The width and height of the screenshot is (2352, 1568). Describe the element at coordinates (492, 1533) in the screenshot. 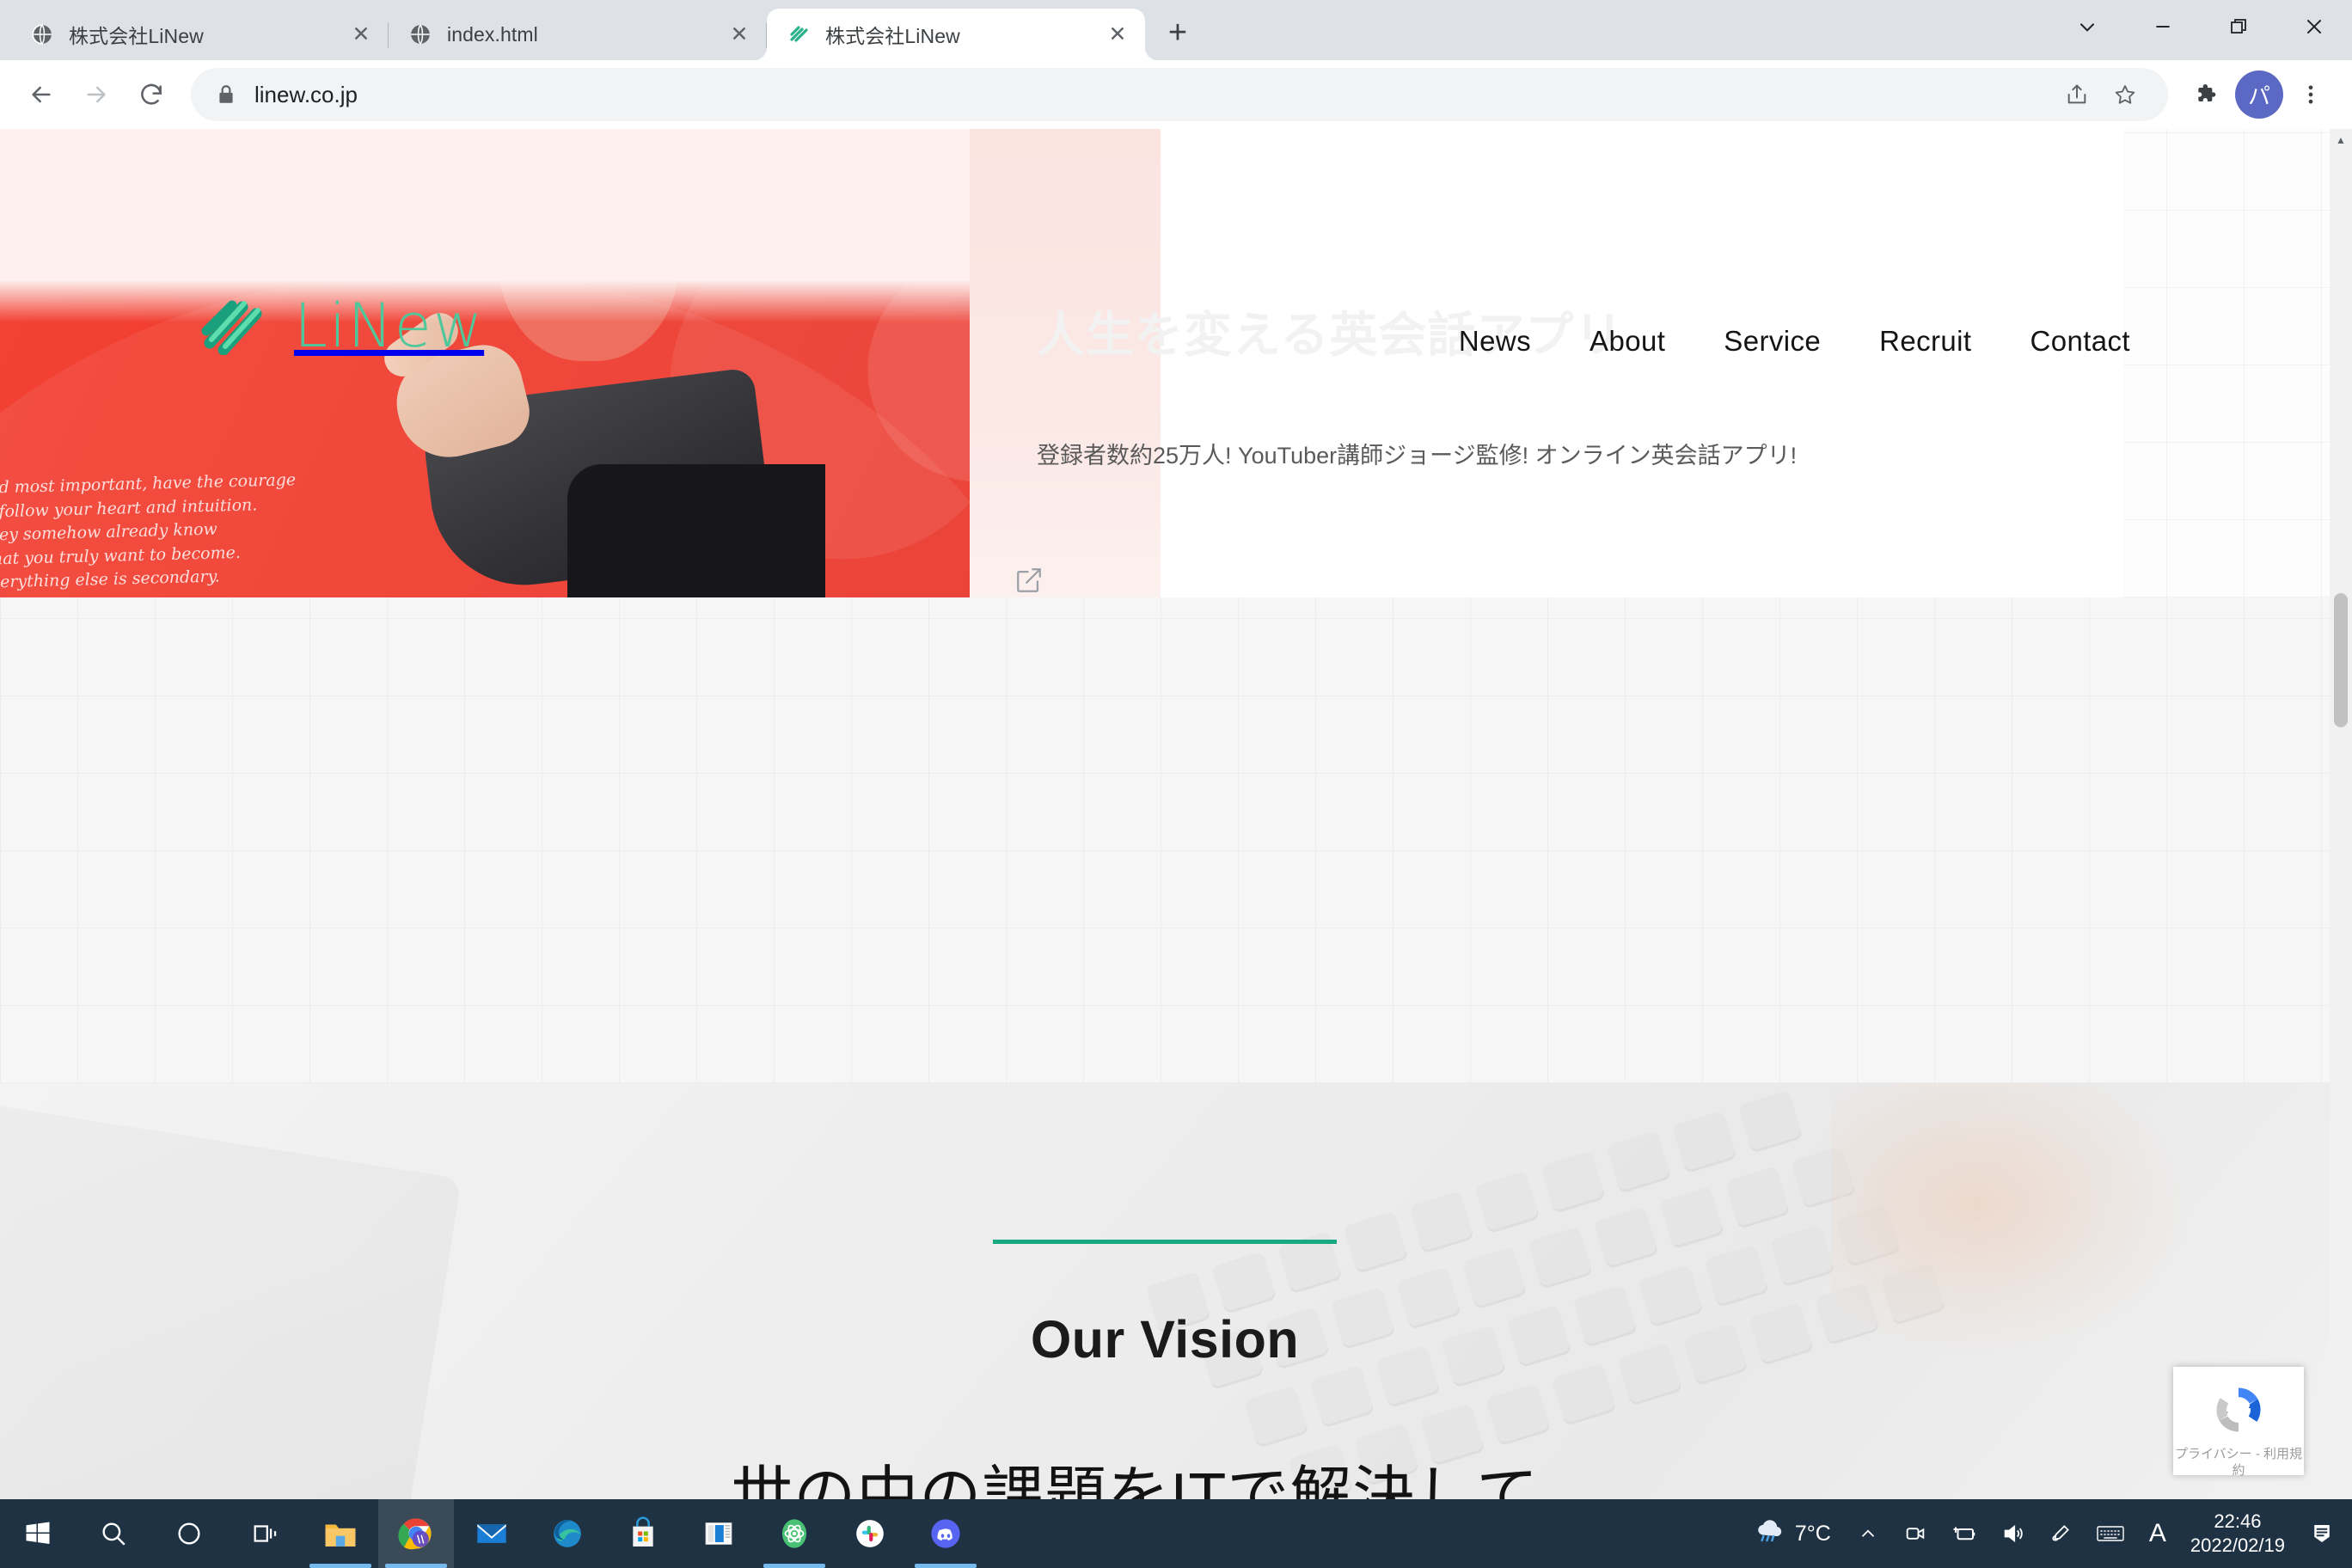

I see `taskbar-mail-app` at that location.